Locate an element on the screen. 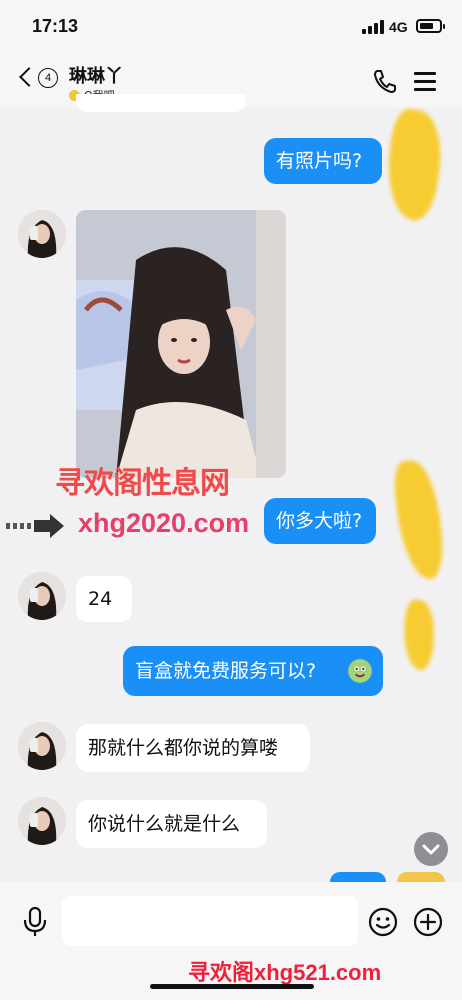  microphone-icon is located at coordinates (35, 922).